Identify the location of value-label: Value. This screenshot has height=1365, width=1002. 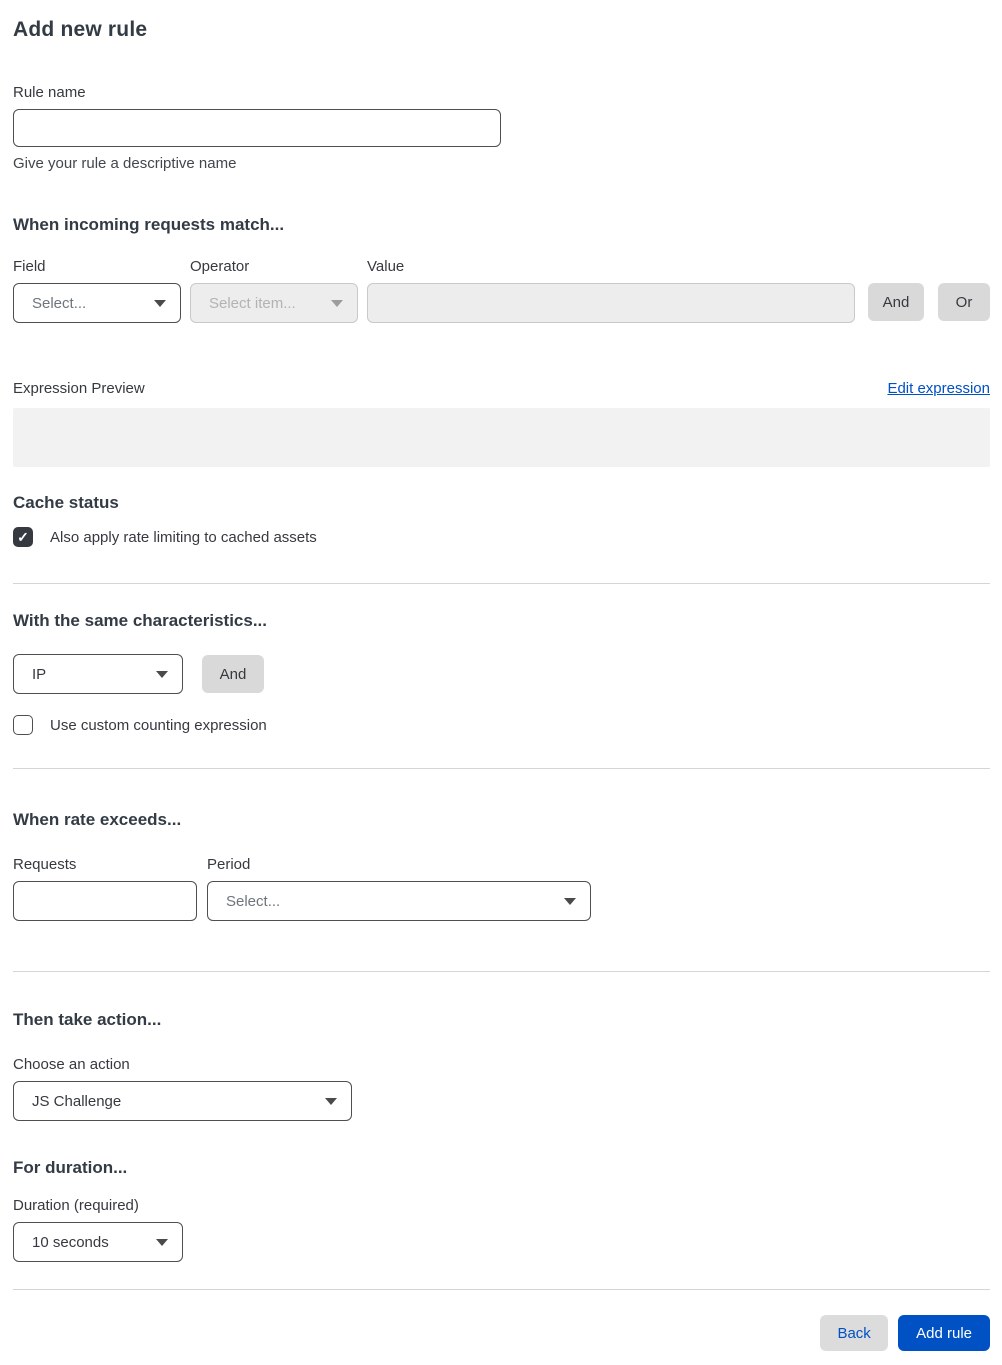
(386, 266).